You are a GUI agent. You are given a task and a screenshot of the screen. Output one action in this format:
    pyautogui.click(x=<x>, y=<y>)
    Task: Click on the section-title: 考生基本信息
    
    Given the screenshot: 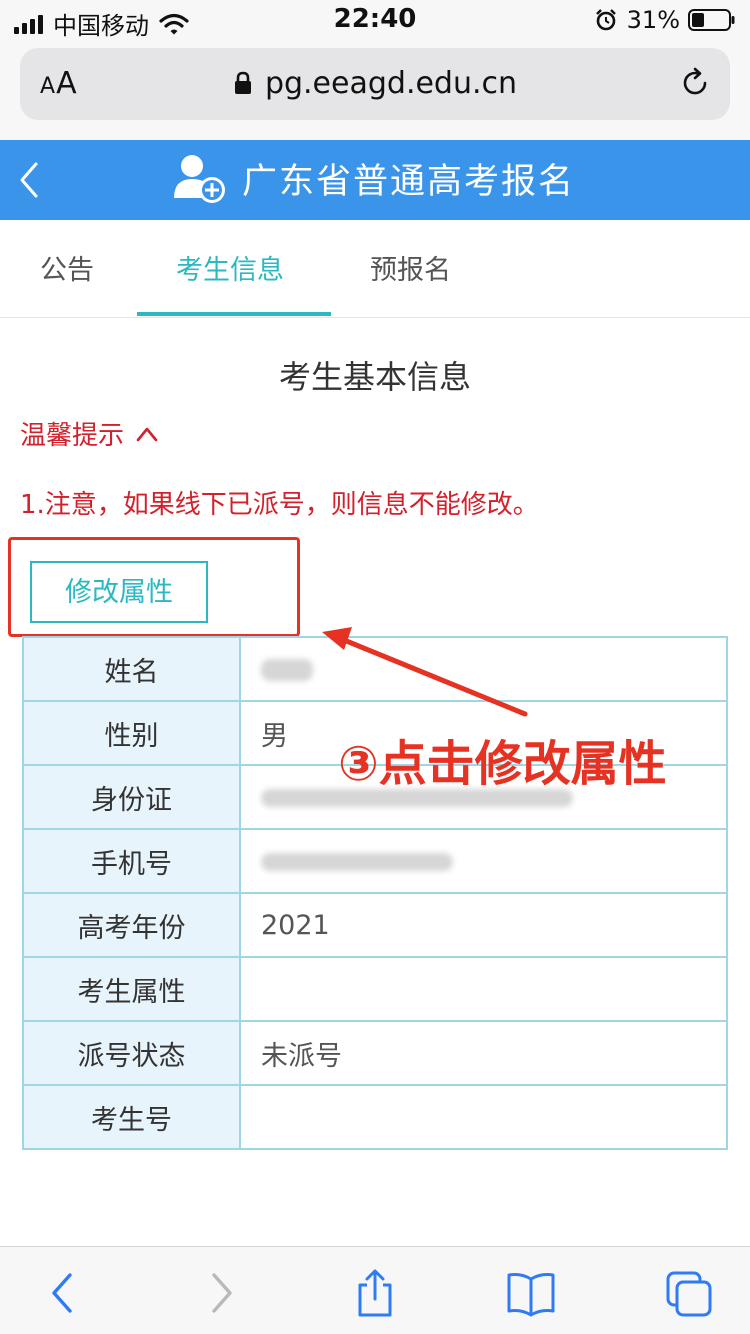 What is the action you would take?
    pyautogui.click(x=374, y=377)
    